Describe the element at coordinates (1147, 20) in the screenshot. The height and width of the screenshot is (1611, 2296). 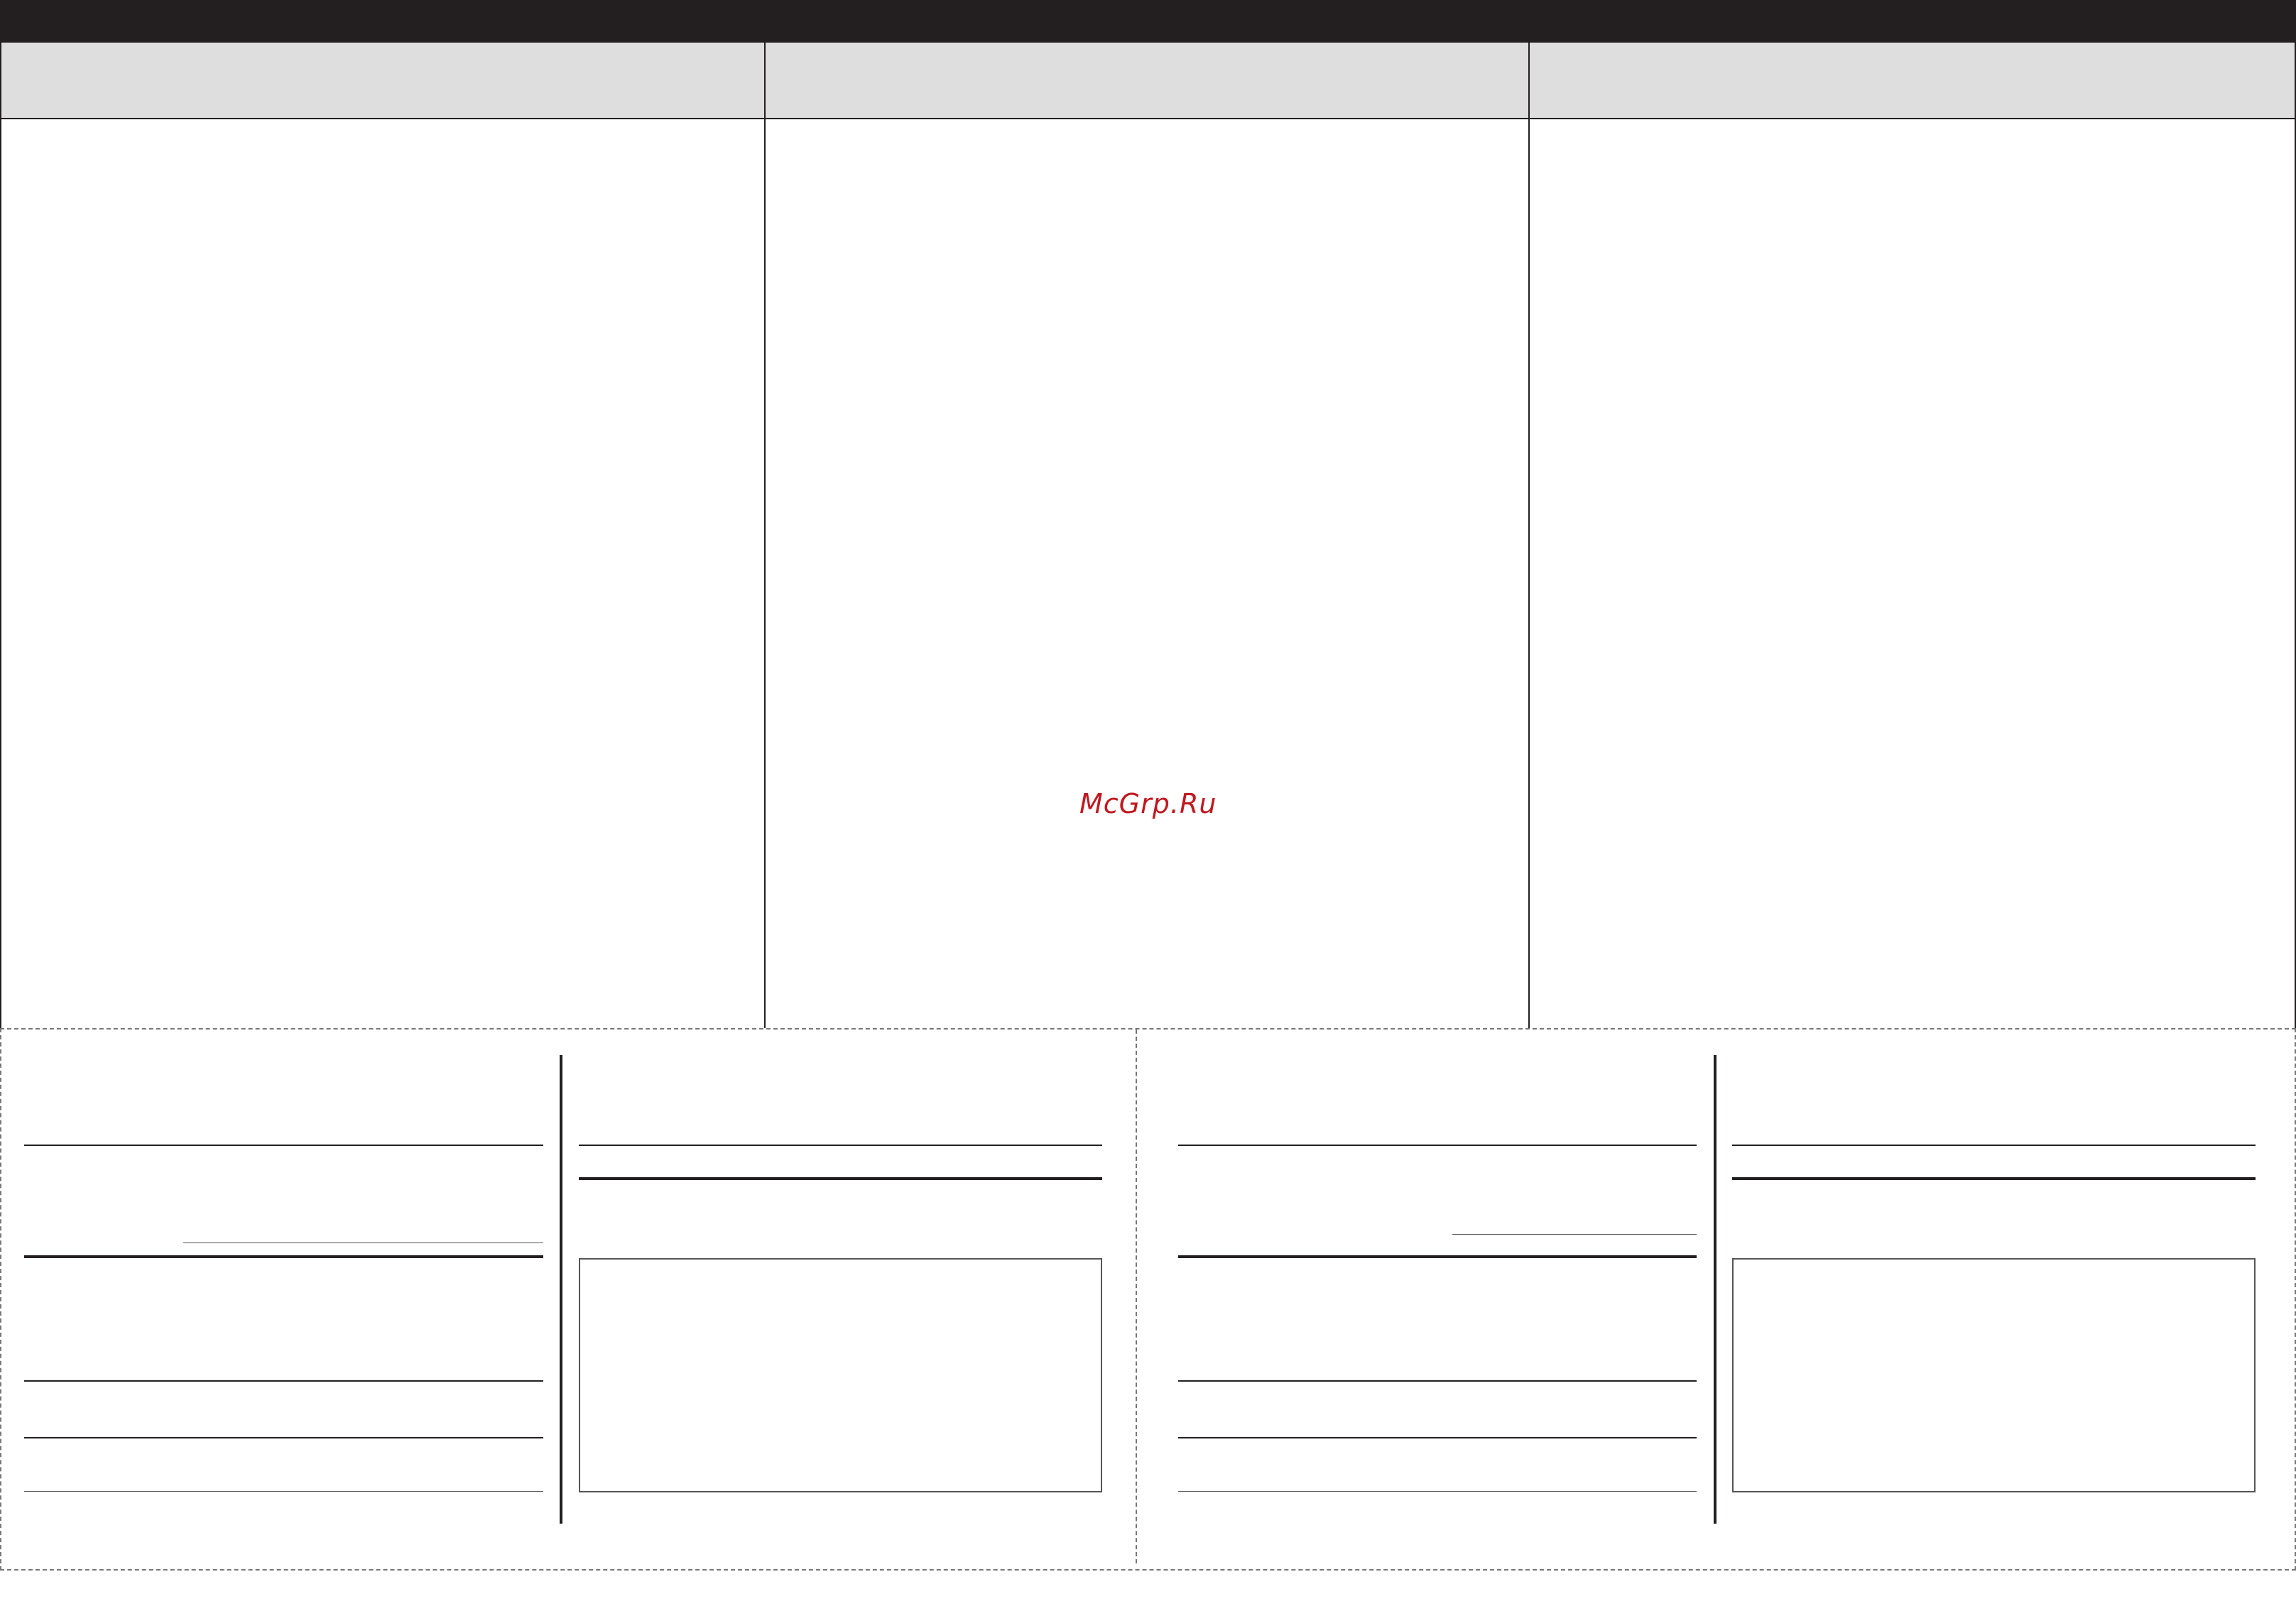
I see `column-2-header-bar` at that location.